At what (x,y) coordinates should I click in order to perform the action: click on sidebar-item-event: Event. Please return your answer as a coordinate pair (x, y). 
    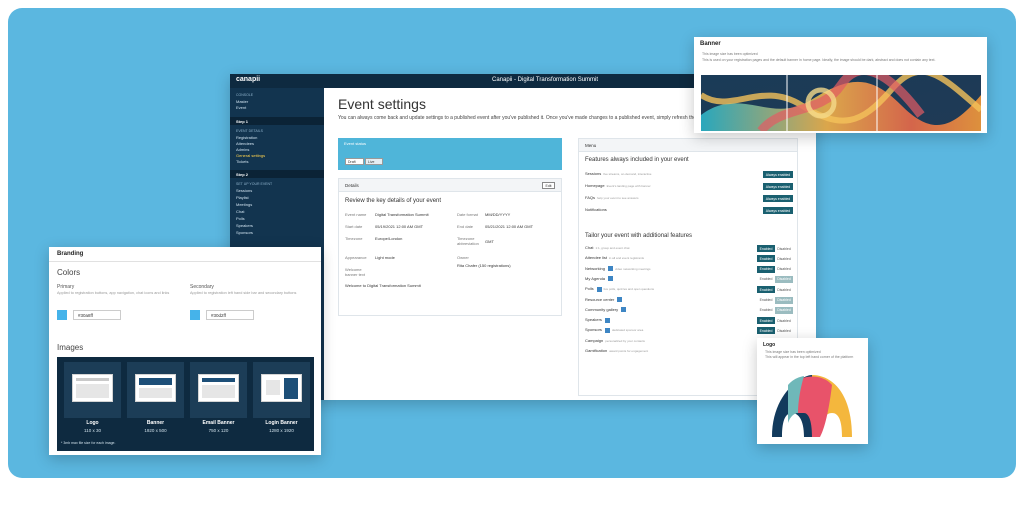
    Looking at the image, I should click on (241, 107).